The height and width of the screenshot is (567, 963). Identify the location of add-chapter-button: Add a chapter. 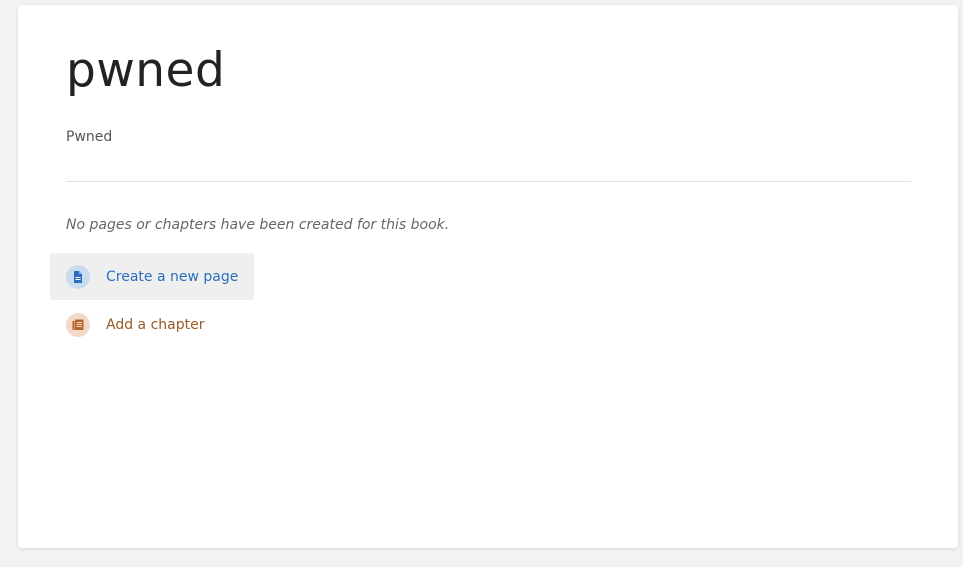
(135, 324).